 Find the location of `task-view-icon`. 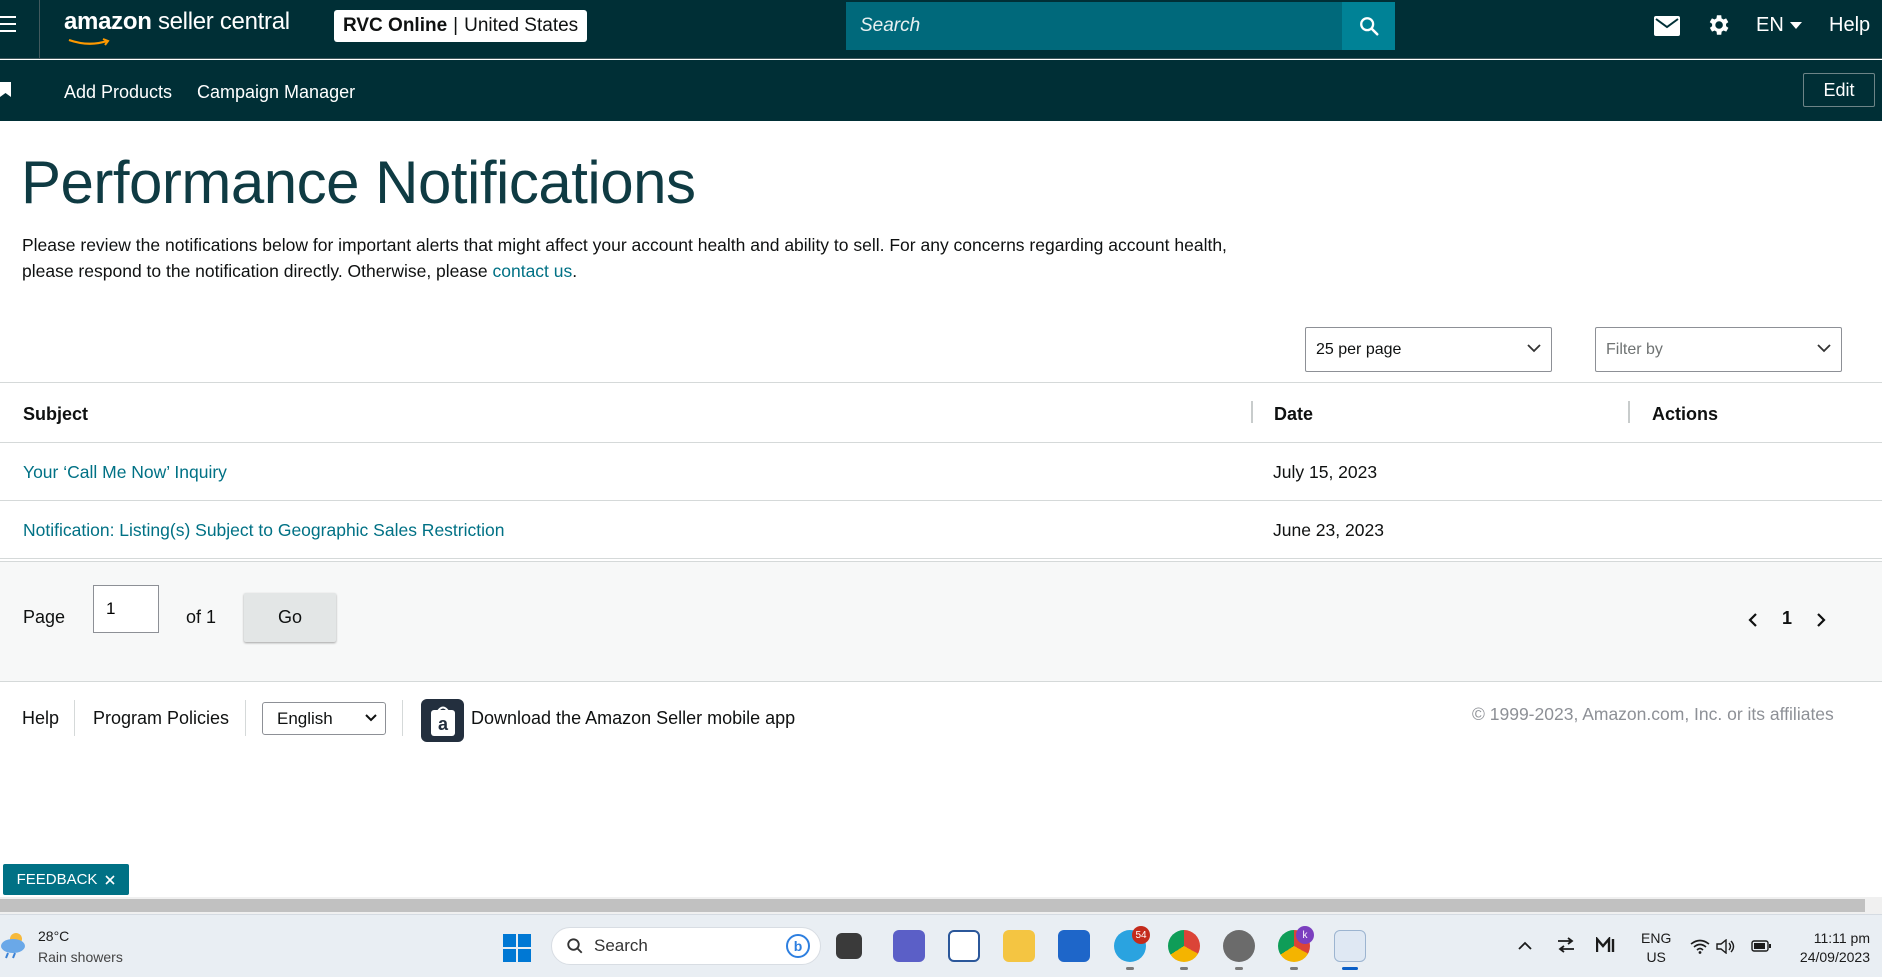

task-view-icon is located at coordinates (849, 946).